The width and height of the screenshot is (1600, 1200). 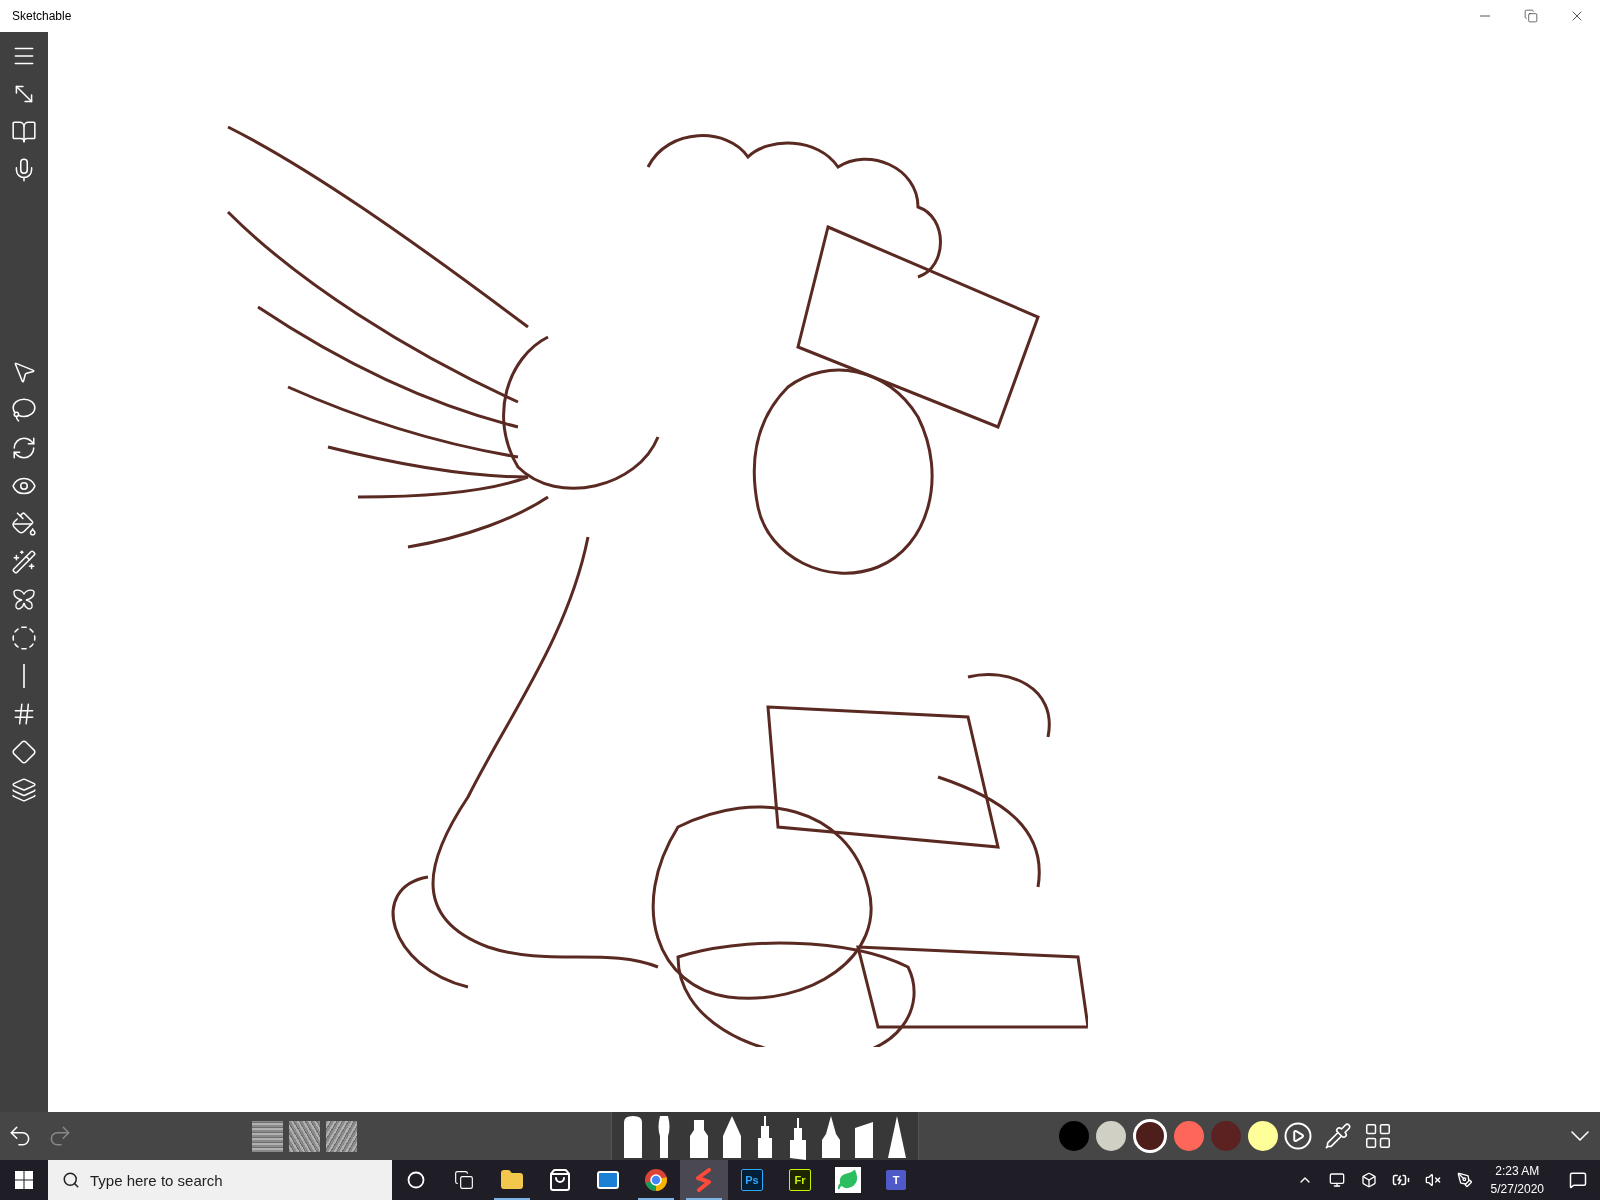 I want to click on lasso-icon, so click(x=24, y=409).